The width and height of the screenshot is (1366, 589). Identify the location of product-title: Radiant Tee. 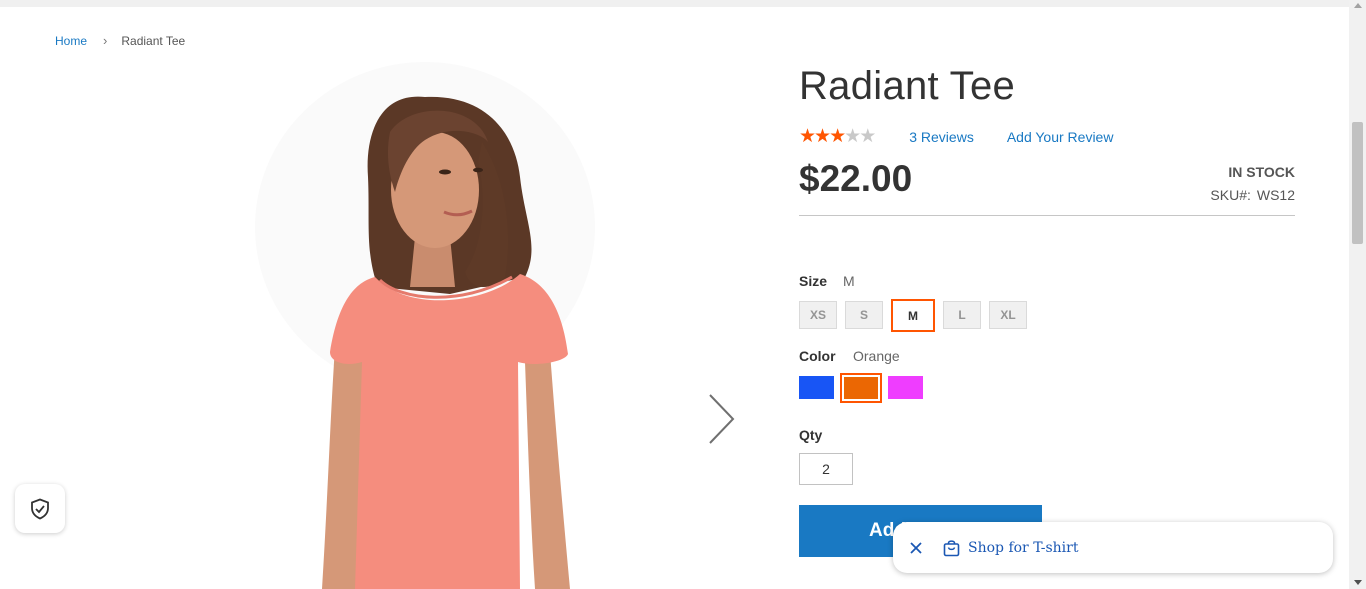
(907, 86).